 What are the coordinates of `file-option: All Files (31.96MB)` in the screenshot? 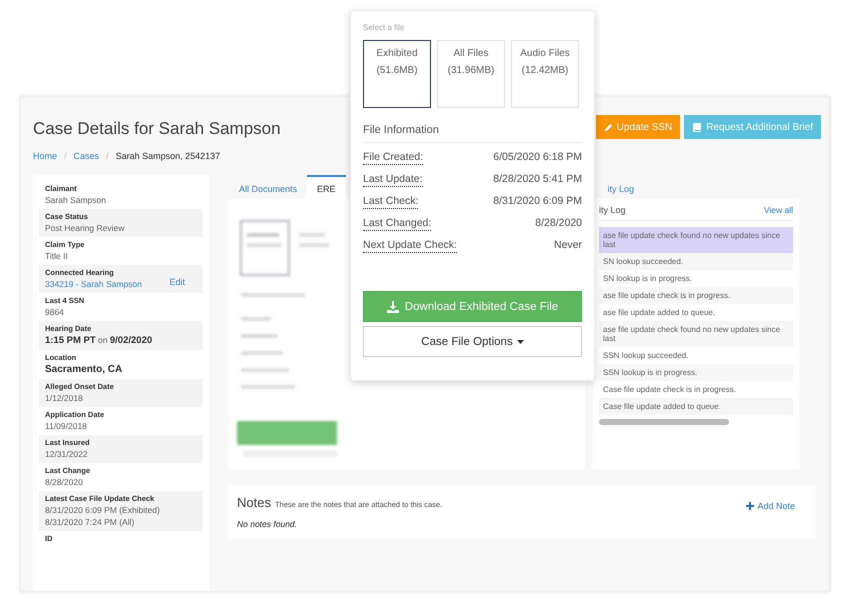 It's located at (471, 74).